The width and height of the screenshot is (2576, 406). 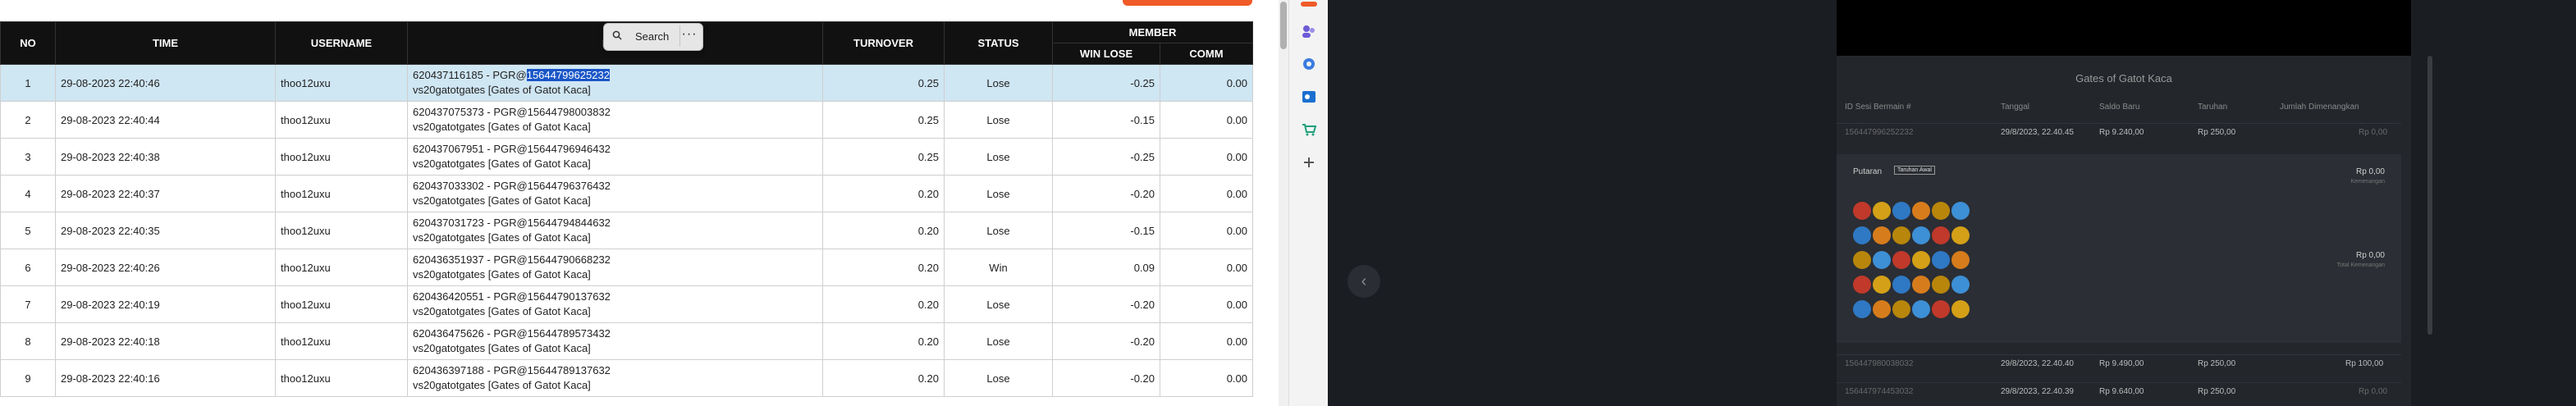 What do you see at coordinates (998, 267) in the screenshot?
I see `cell-status: Win` at bounding box center [998, 267].